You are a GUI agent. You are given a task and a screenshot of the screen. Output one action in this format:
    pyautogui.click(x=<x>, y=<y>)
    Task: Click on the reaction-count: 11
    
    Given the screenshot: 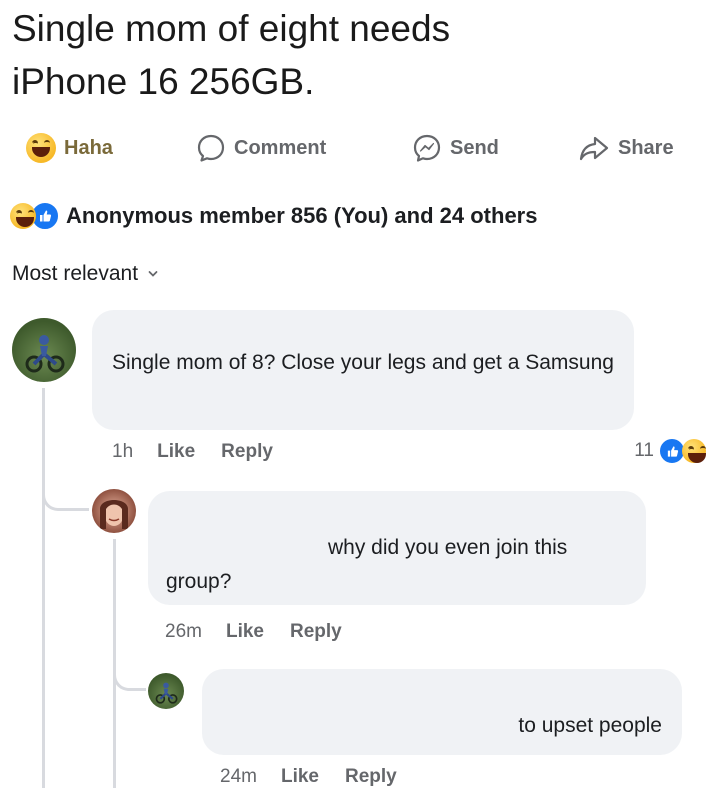 What is the action you would take?
    pyautogui.click(x=644, y=450)
    